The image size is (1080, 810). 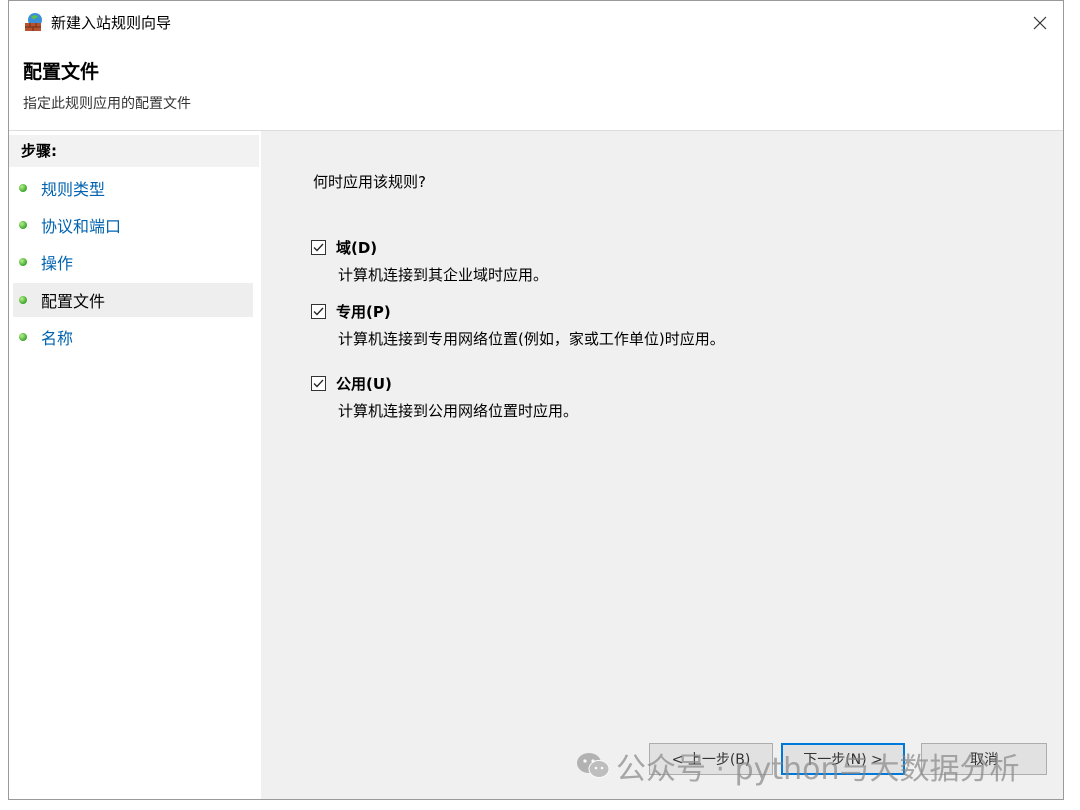 What do you see at coordinates (444, 397) in the screenshot?
I see `option-public: 公用(U) 计算机连接到公用网络位置时应用。` at bounding box center [444, 397].